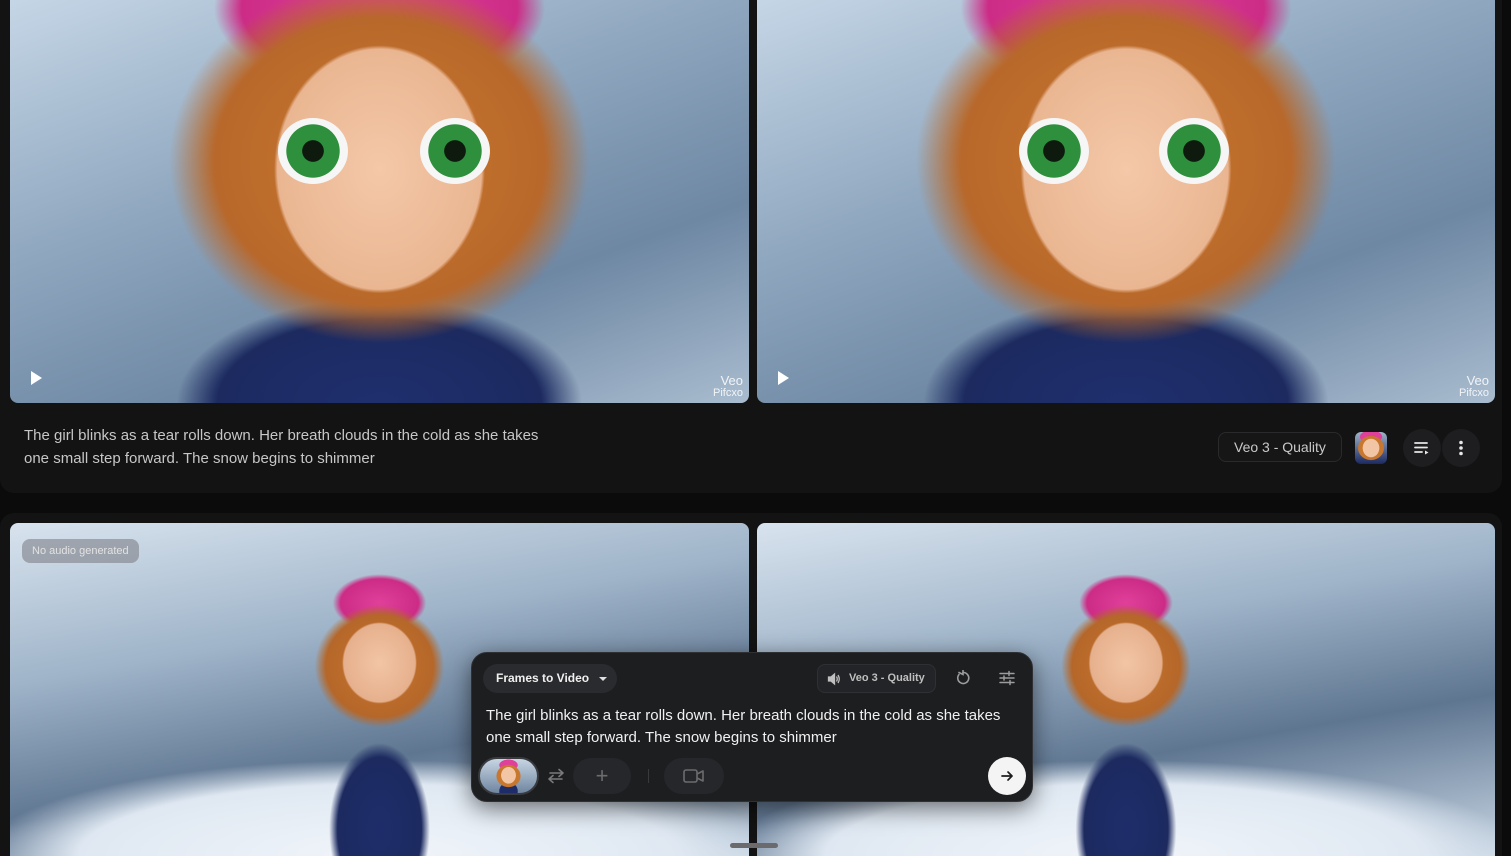 The image size is (1511, 856). What do you see at coordinates (887, 678) in the screenshot?
I see `model-label: Veo 3 - Quality` at bounding box center [887, 678].